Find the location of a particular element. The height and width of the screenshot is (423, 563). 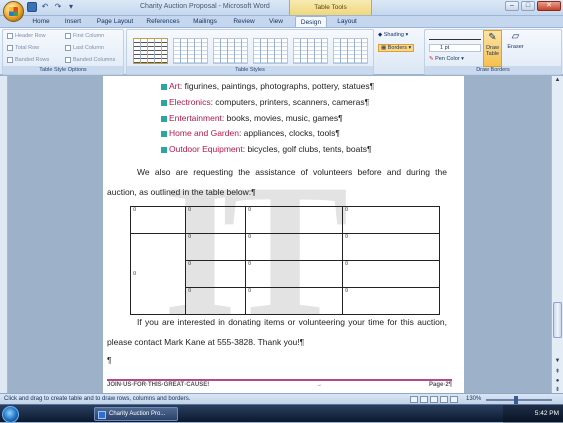

full-screen-reading-icon is located at coordinates (424, 399).